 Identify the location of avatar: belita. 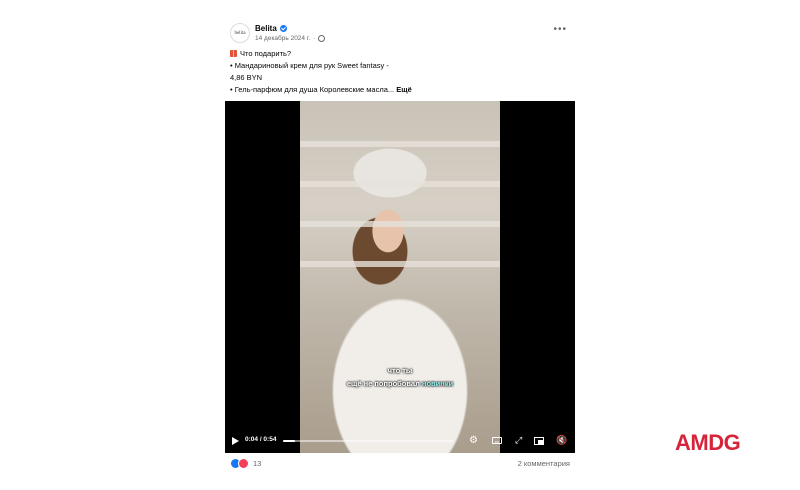
(240, 33).